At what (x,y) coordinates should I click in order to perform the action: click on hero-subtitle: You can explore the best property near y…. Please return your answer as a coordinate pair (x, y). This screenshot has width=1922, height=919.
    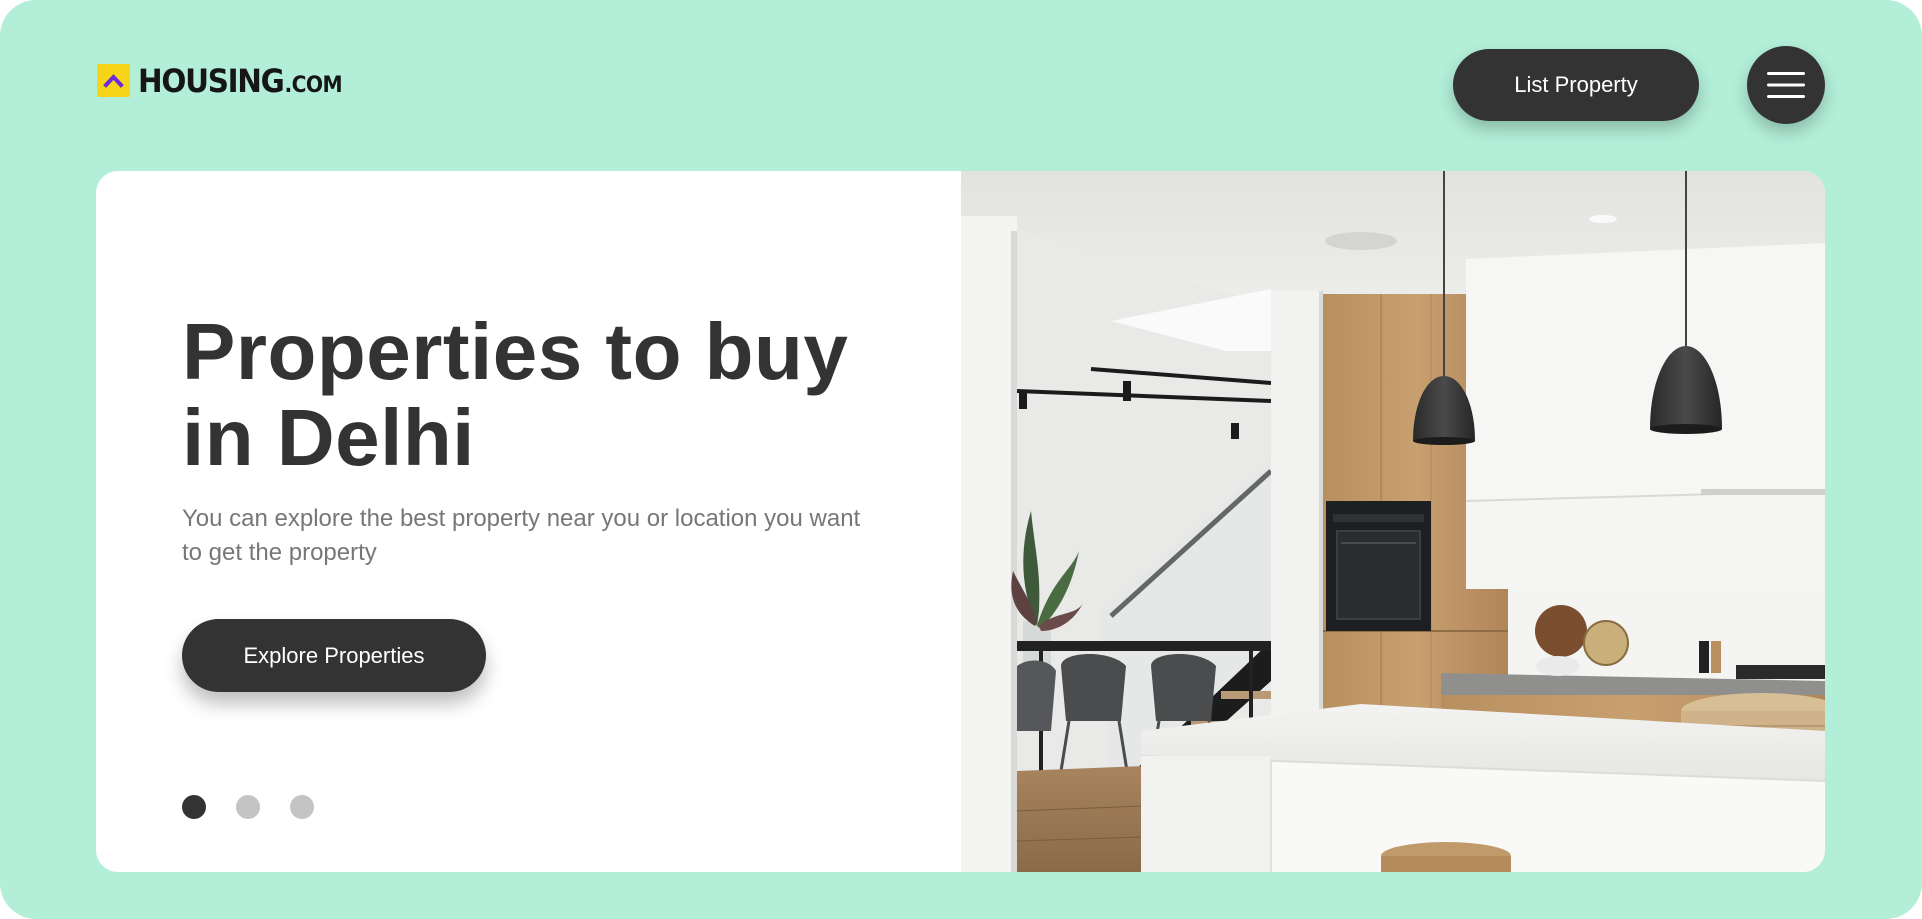
    Looking at the image, I should click on (521, 535).